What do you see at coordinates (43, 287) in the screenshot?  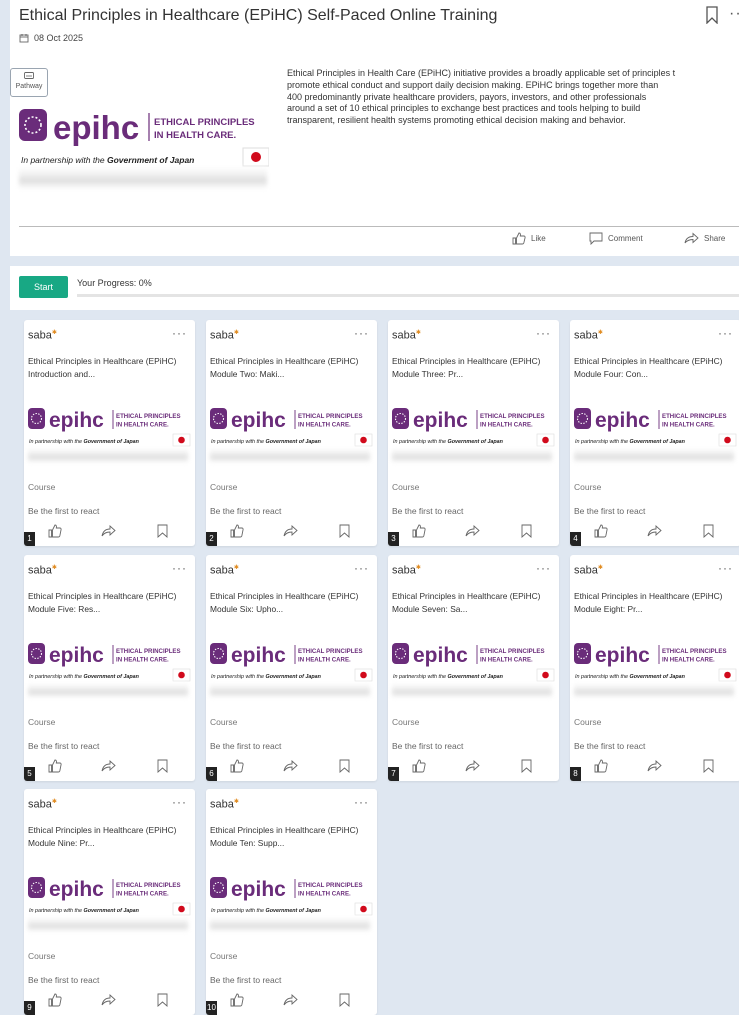 I see `start-button: Start` at bounding box center [43, 287].